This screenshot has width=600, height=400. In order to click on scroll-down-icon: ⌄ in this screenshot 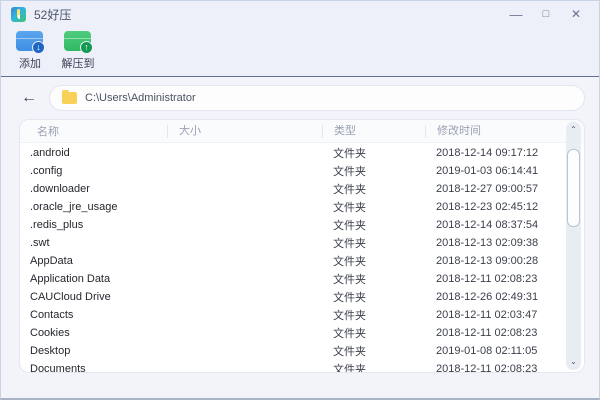, I will do `click(573, 362)`.